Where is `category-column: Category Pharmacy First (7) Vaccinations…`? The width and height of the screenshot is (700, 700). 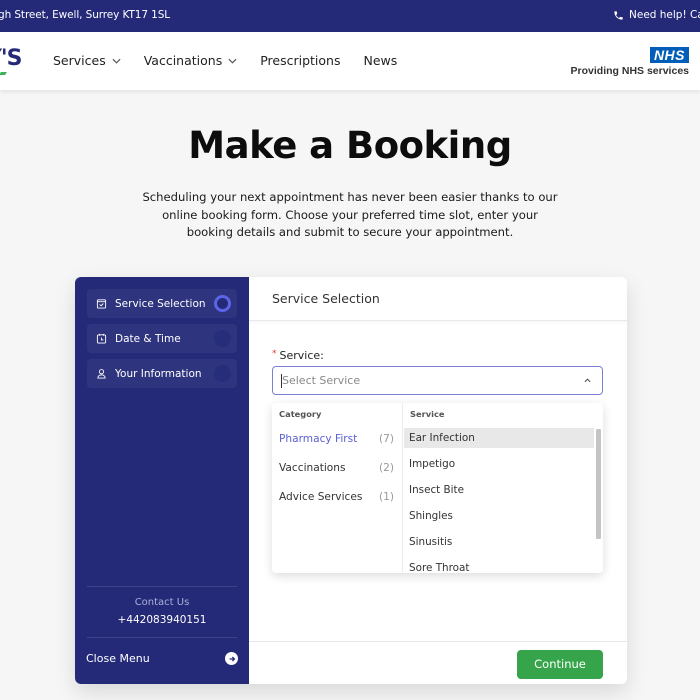 category-column: Category Pharmacy First (7) Vaccinations… is located at coordinates (337, 488).